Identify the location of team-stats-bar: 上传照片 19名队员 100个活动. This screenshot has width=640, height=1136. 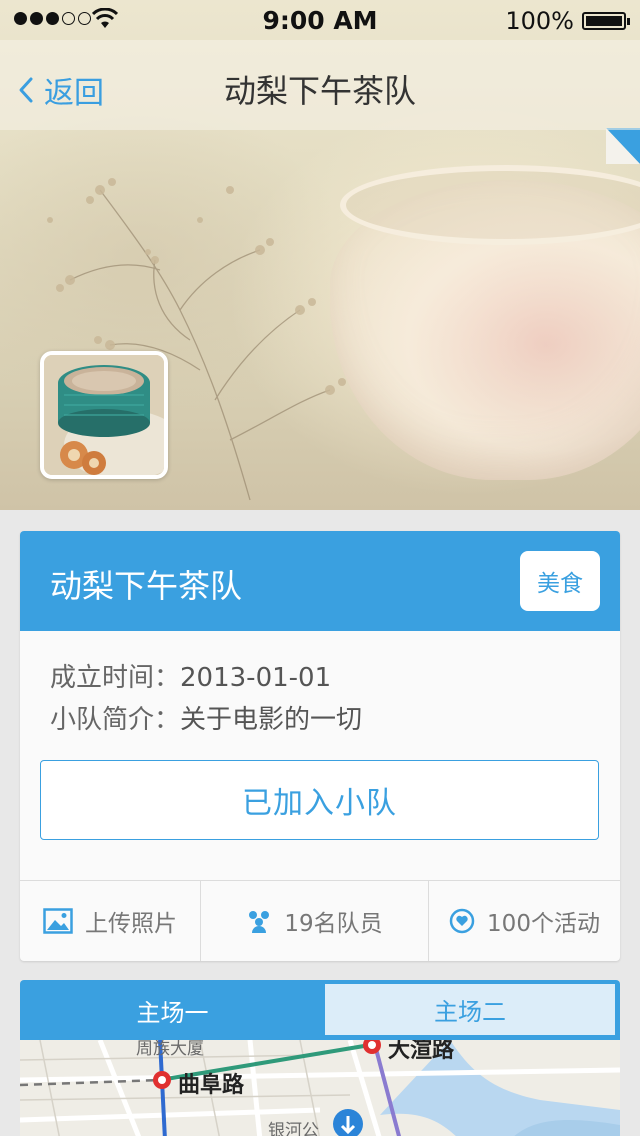
(320, 920).